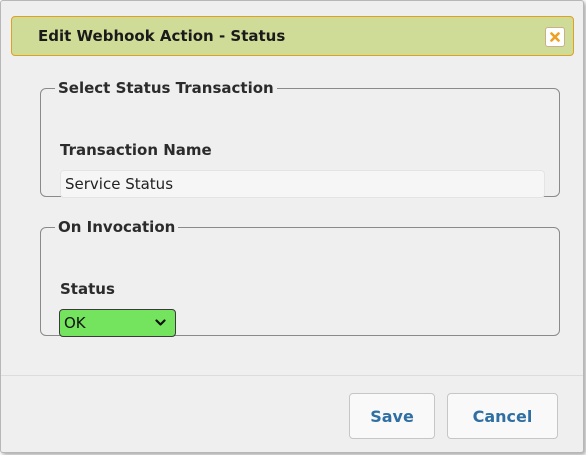 The image size is (586, 455). Describe the element at coordinates (292, 36) in the screenshot. I see `dialog-titlebar: Edit Webhook Action - Status` at that location.